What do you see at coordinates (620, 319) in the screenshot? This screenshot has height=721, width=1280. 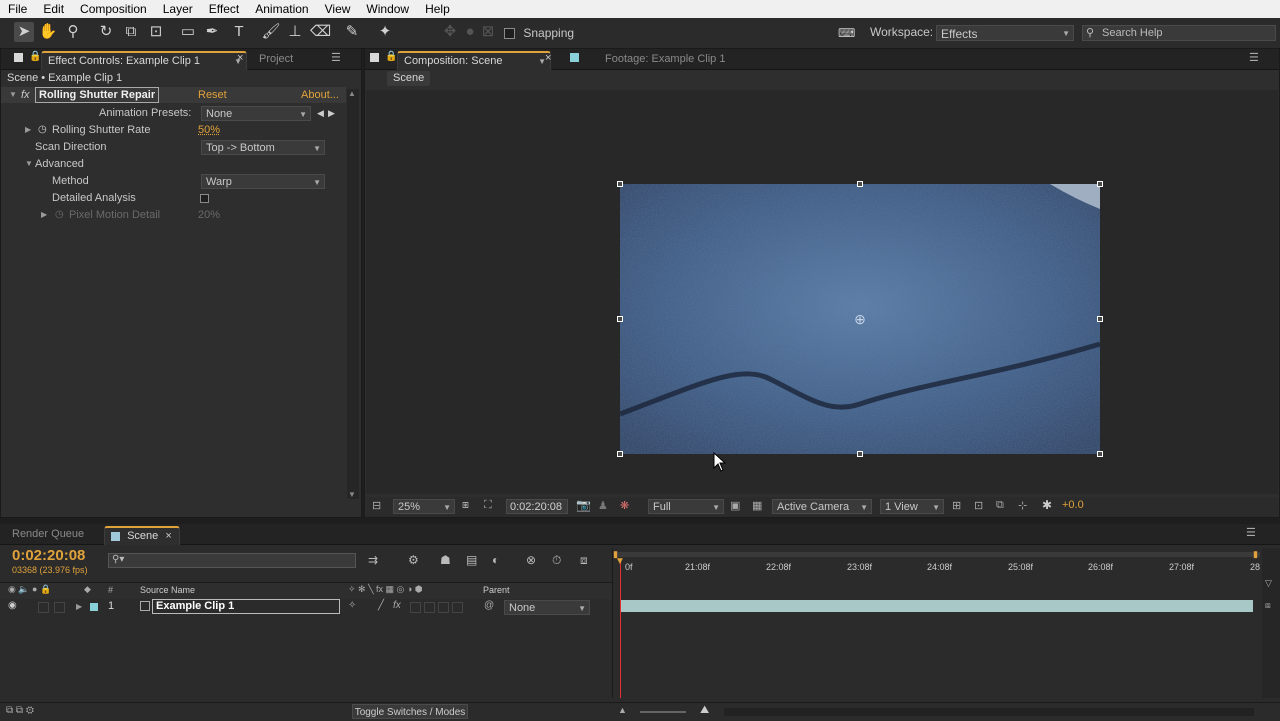 I see `transform-handle-ml` at bounding box center [620, 319].